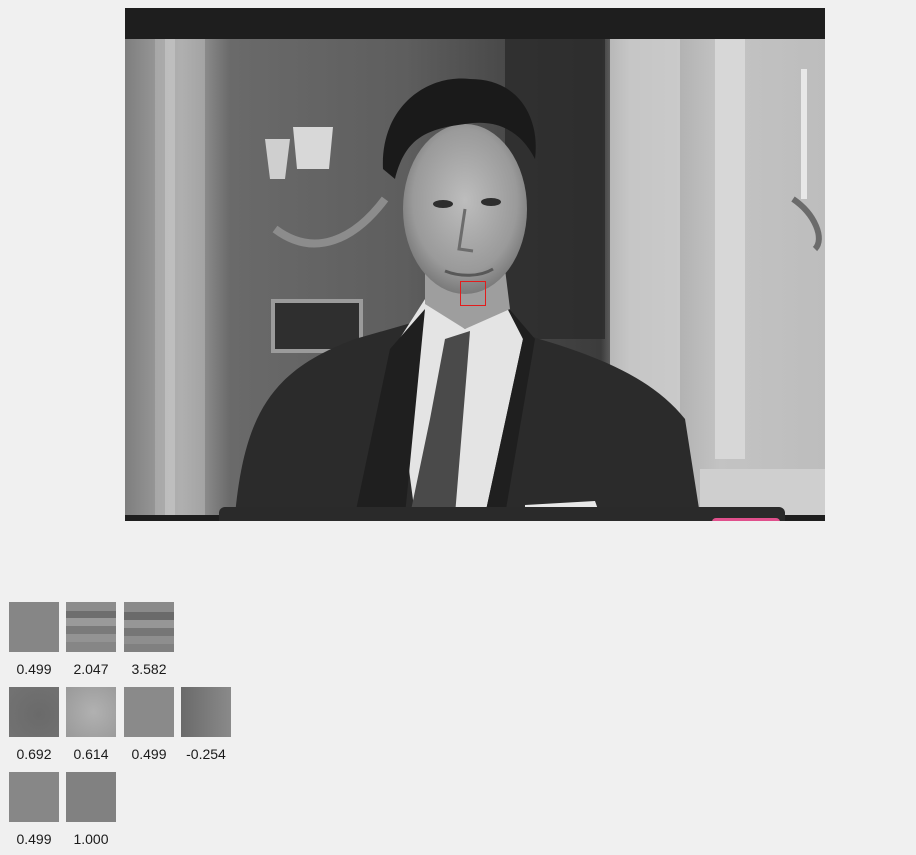  I want to click on roi-selection-box, so click(473, 293).